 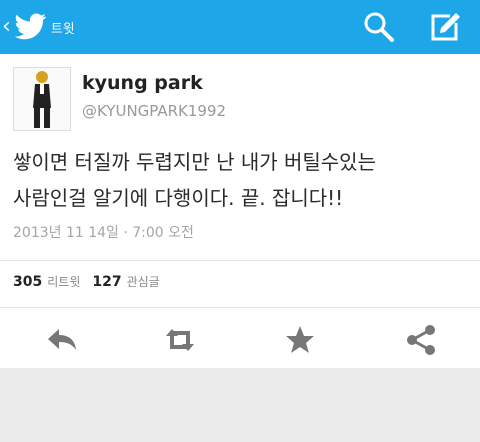 I want to click on favorite-label: 관심글, so click(x=143, y=281).